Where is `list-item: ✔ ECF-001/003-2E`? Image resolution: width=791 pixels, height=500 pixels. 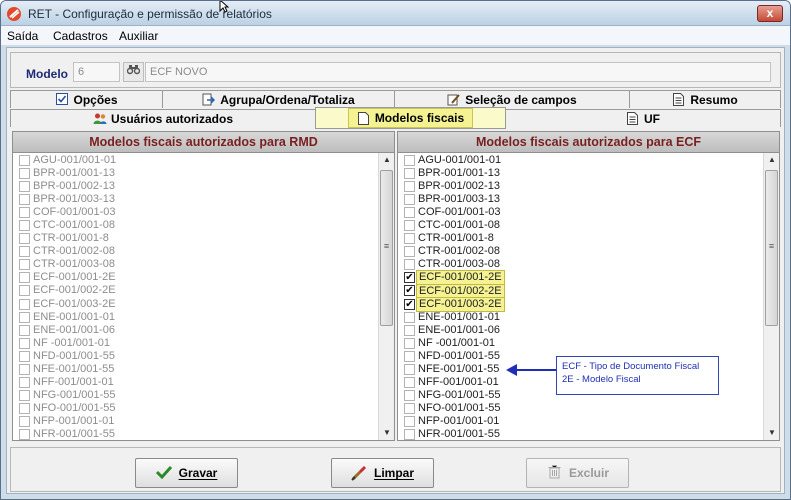 list-item: ✔ ECF-001/003-2E is located at coordinates (581, 304).